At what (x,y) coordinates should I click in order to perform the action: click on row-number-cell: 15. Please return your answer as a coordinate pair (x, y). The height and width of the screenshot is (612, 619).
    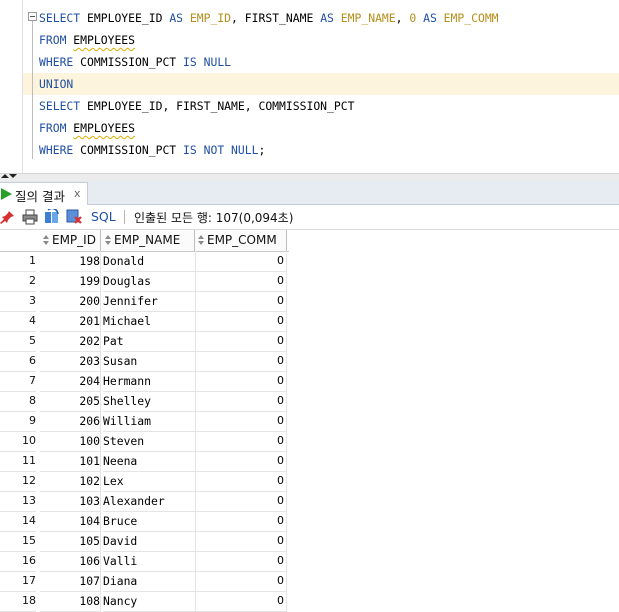
    Looking at the image, I should click on (18, 541).